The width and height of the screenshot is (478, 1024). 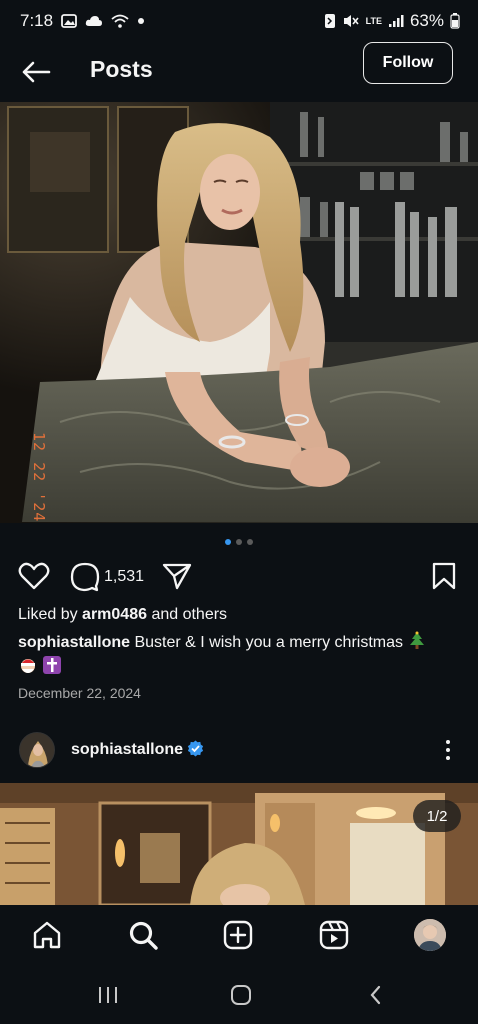 I want to click on send-icon, so click(x=177, y=576).